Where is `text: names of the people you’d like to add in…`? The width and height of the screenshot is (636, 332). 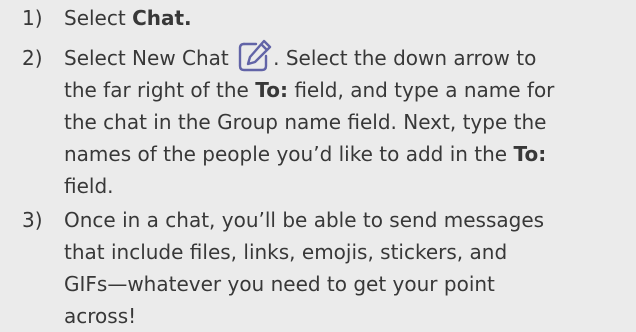
text: names of the people you’d like to add in… is located at coordinates (289, 154).